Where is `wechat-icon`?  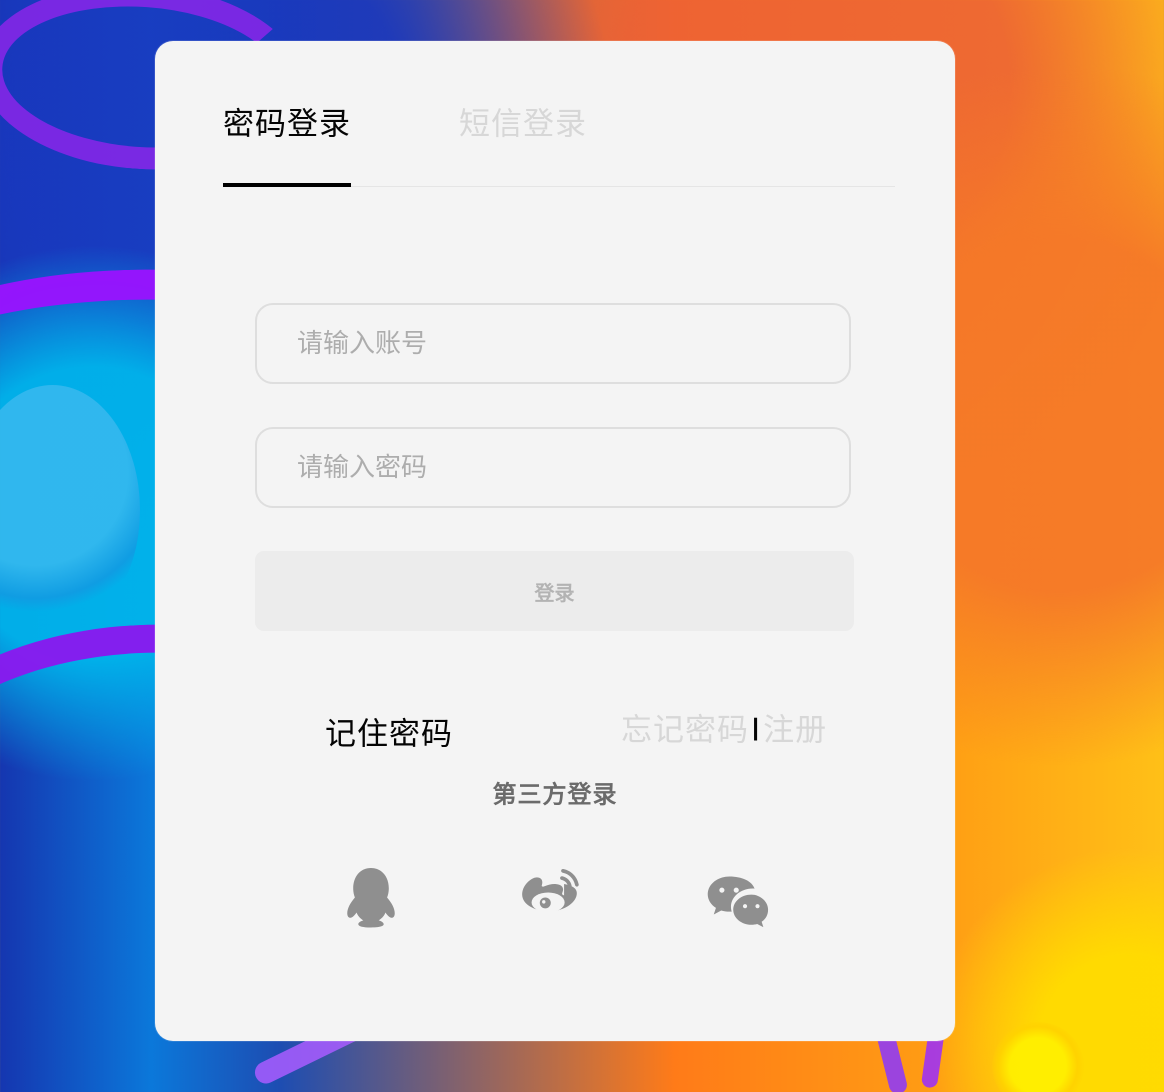 wechat-icon is located at coordinates (737, 901).